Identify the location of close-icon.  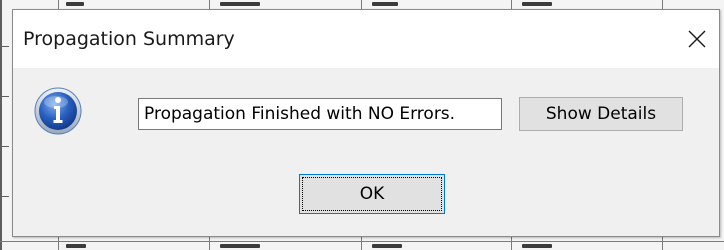
(697, 39).